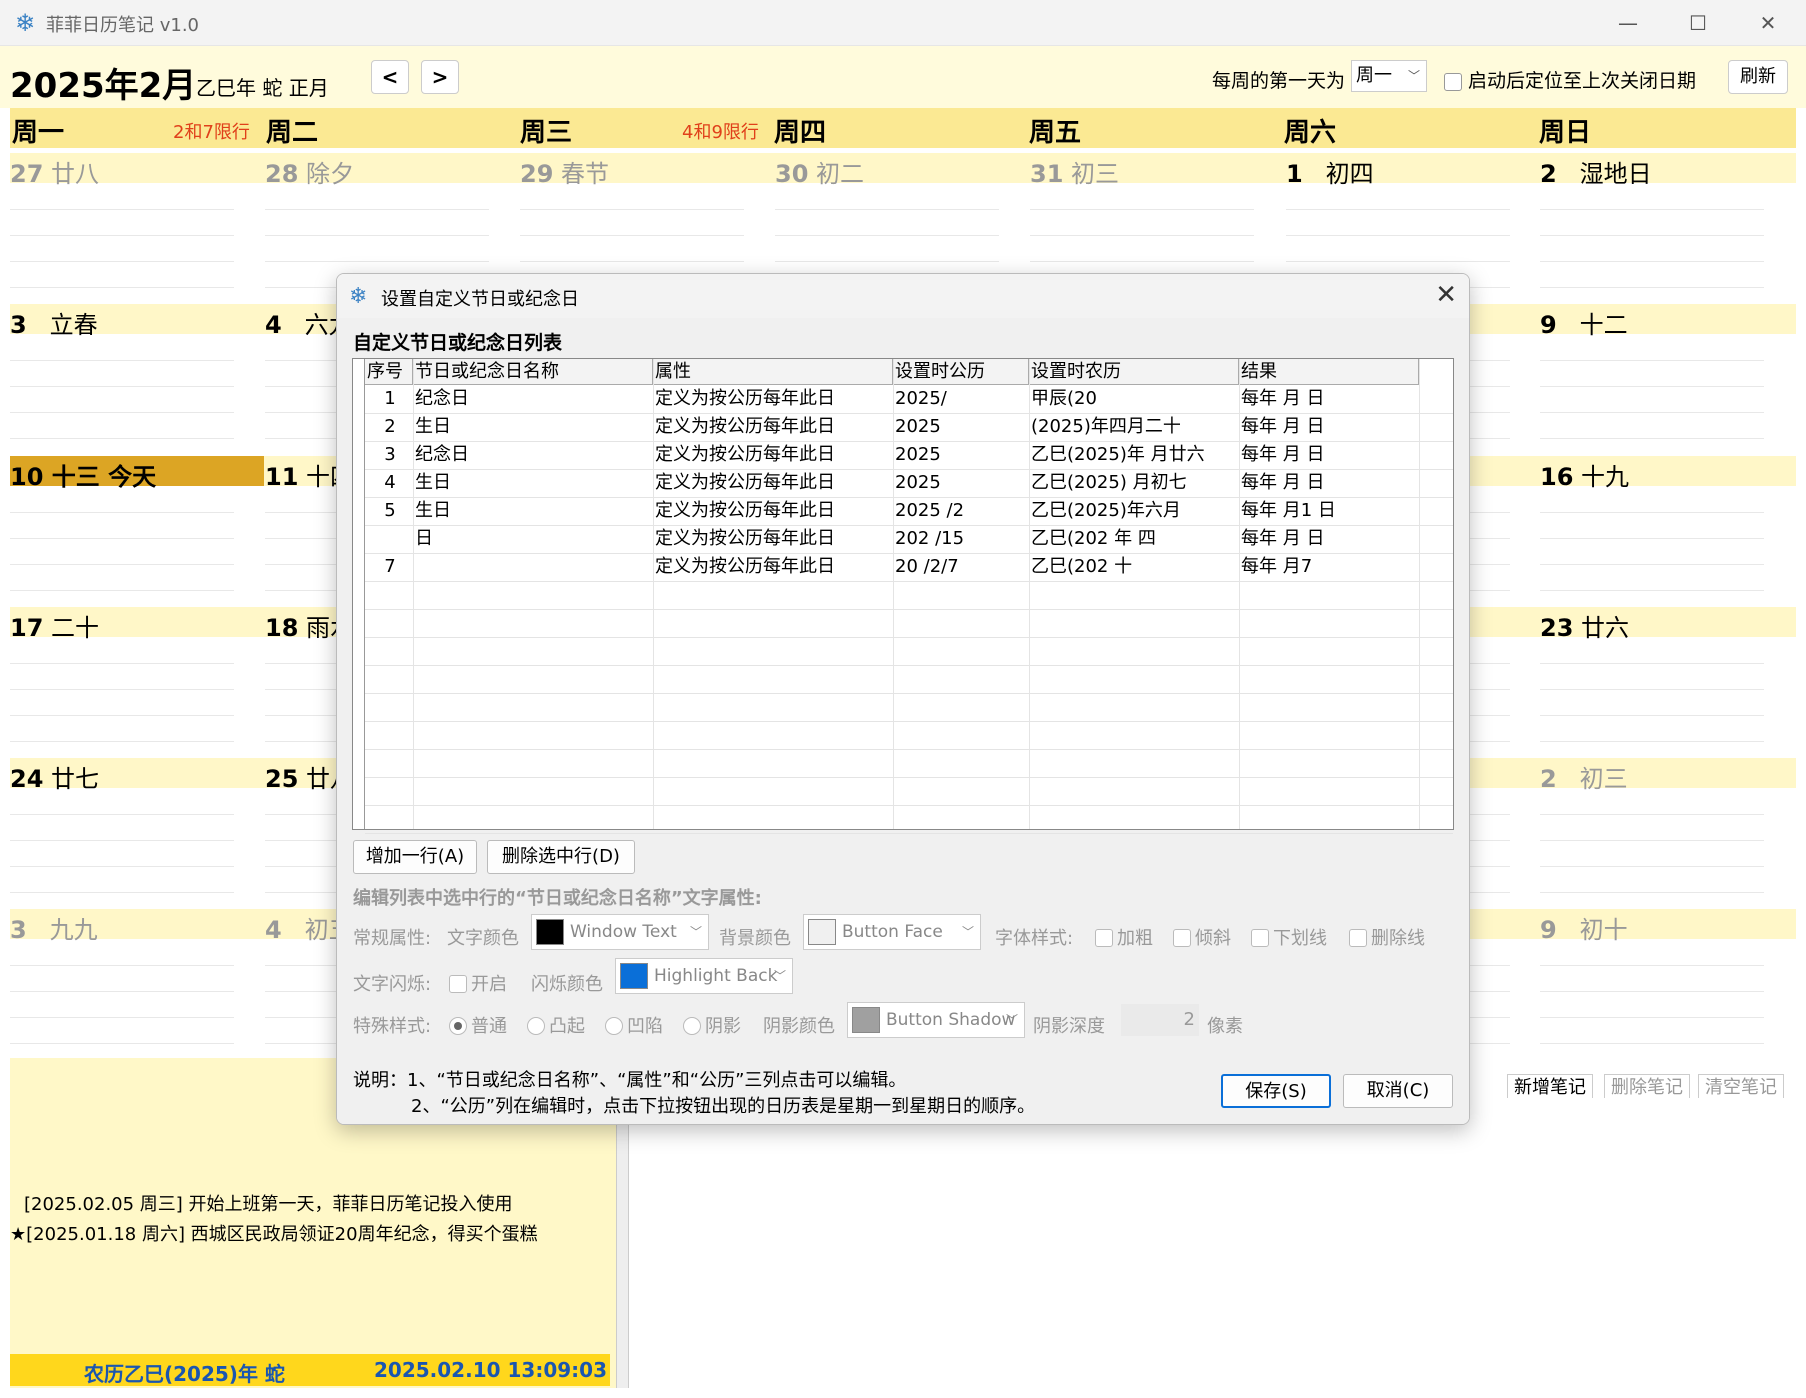 The height and width of the screenshot is (1398, 1806). I want to click on col-header-name: 节日或纪念日名称, so click(533, 372).